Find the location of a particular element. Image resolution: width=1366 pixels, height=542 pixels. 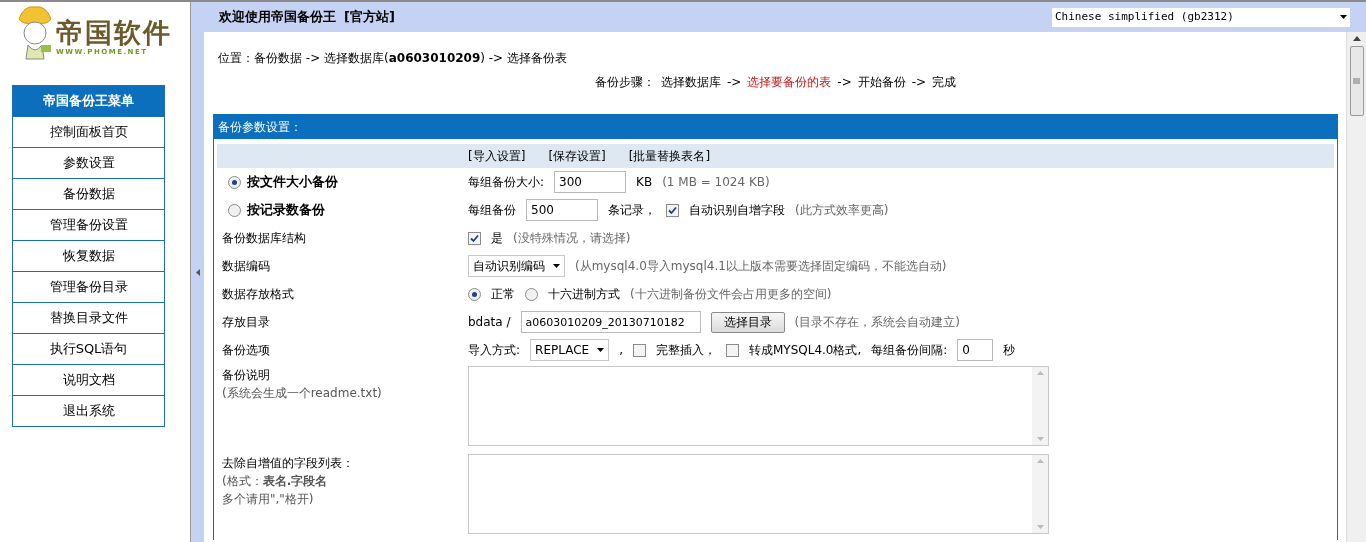

menu-item: 参数设置 is located at coordinates (88, 162).